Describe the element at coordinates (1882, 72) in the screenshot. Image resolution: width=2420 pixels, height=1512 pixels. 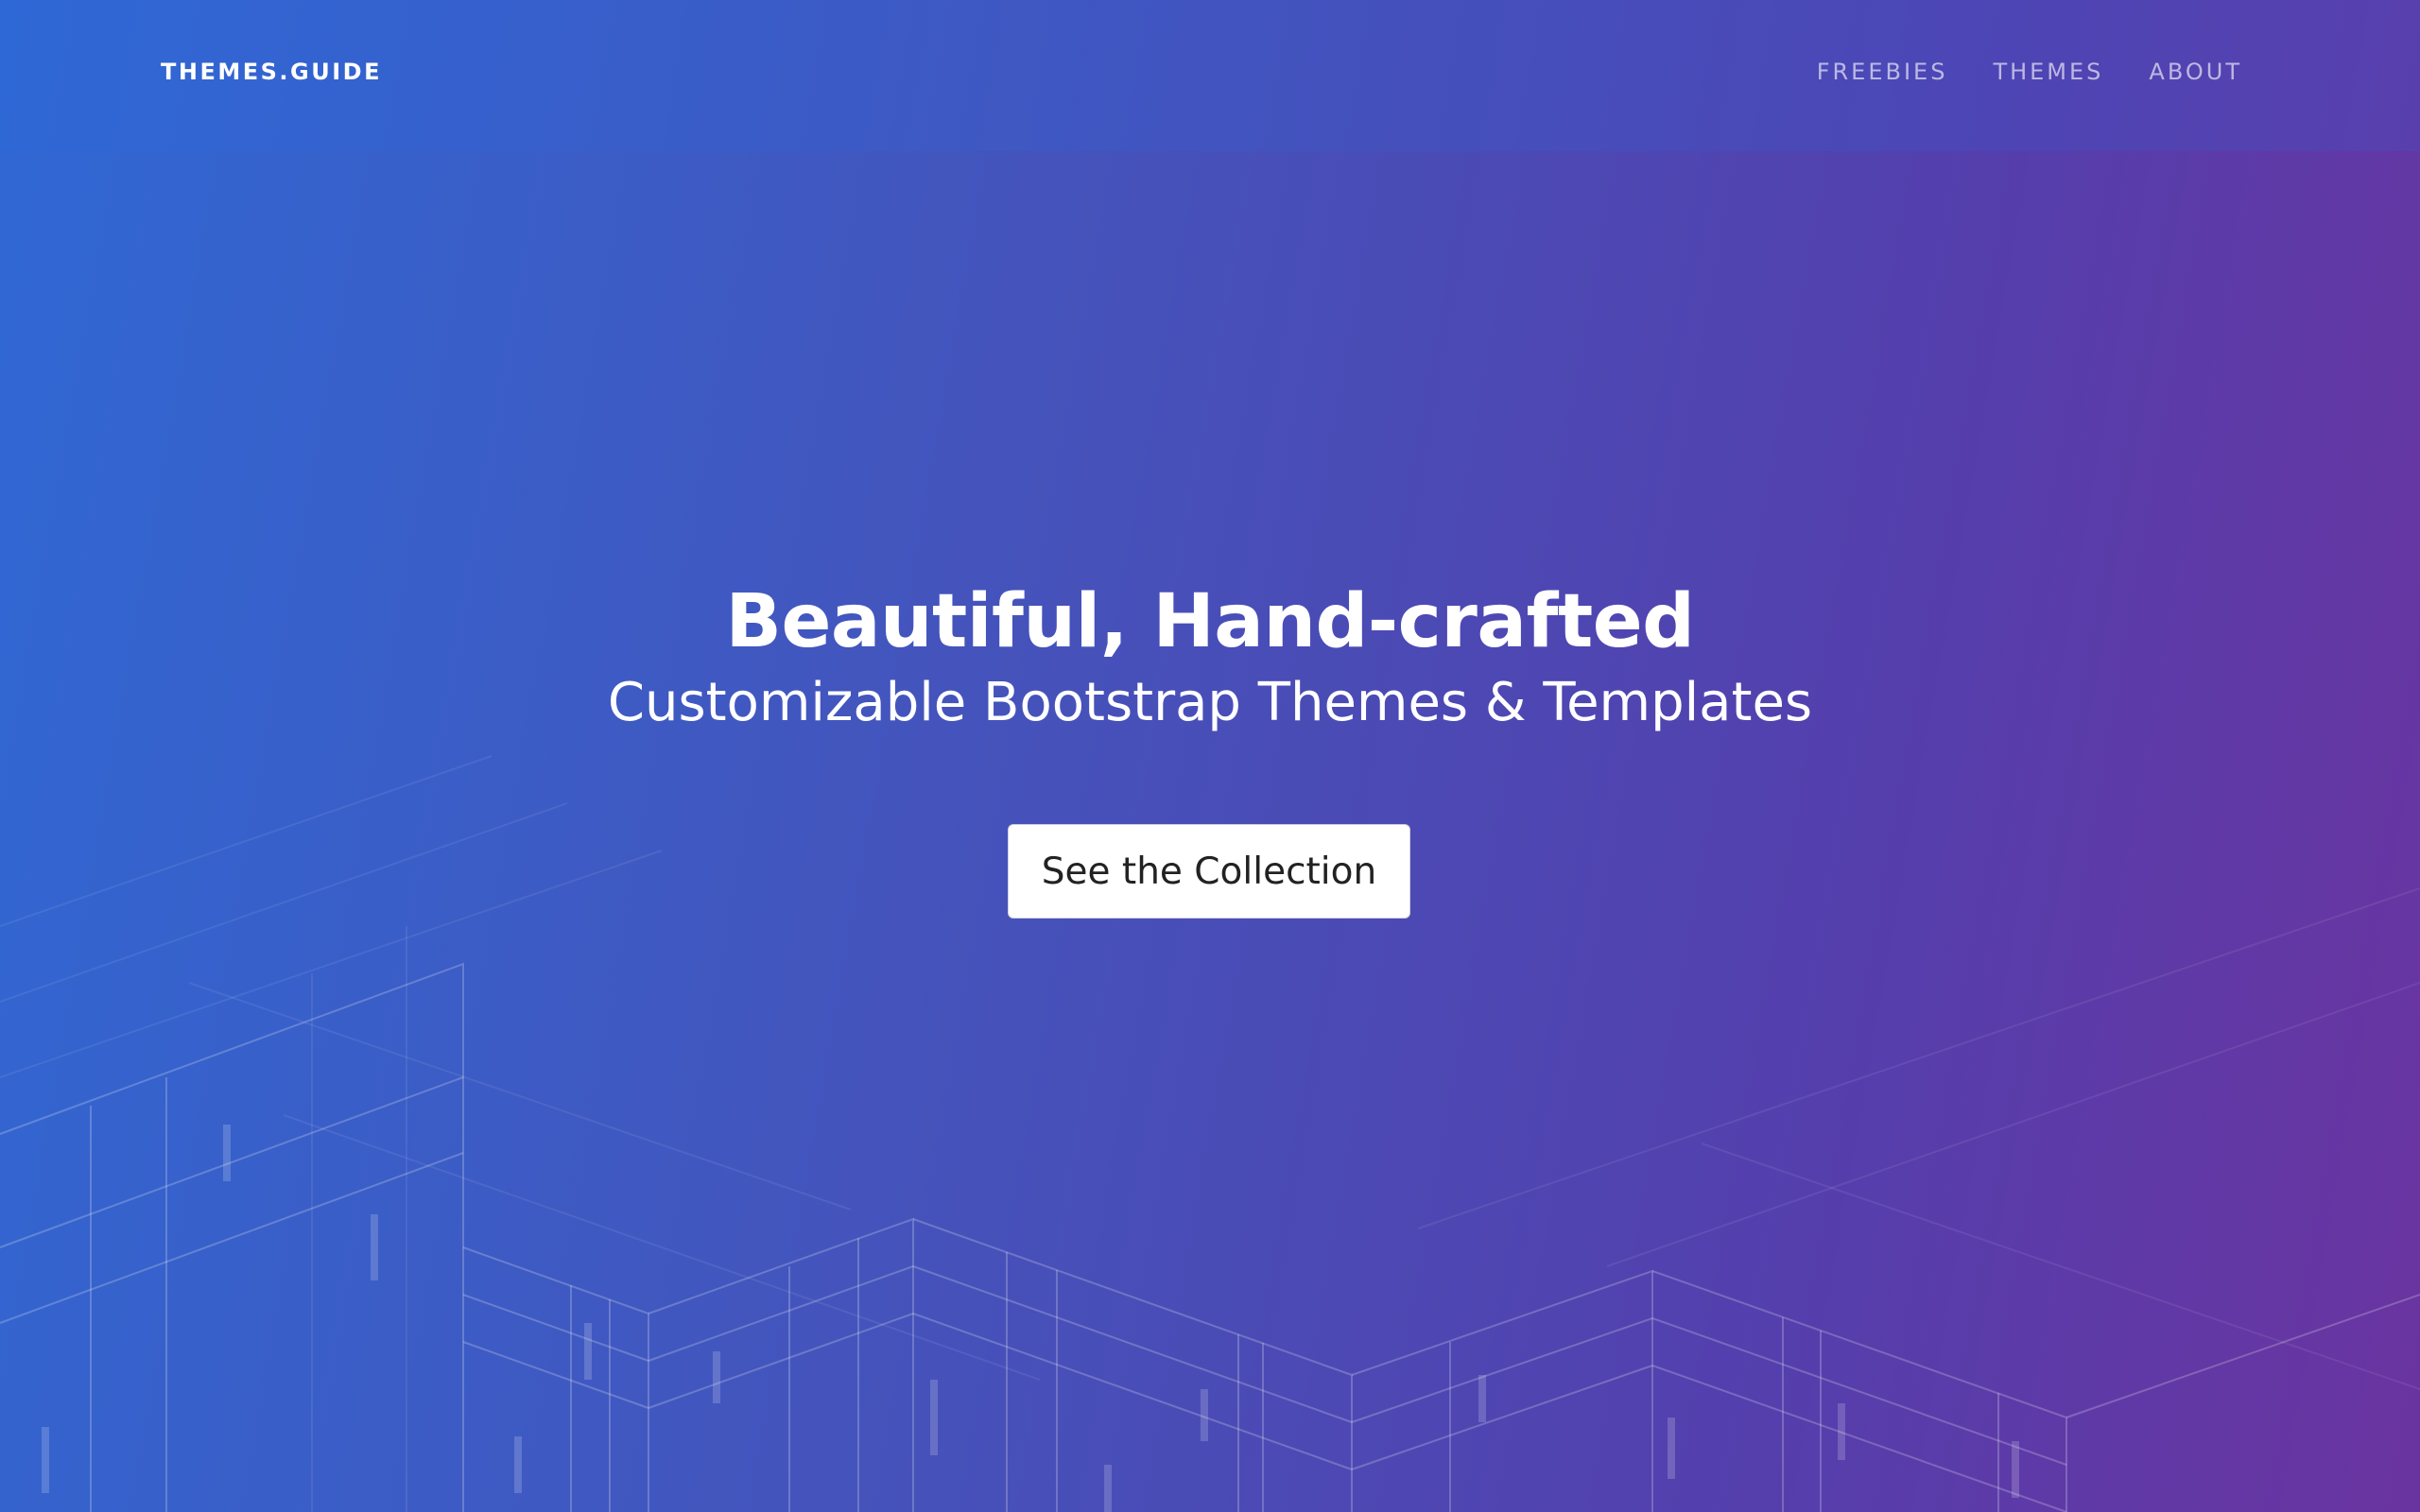
I see `nav-link-freebies: FREEBIES` at that location.